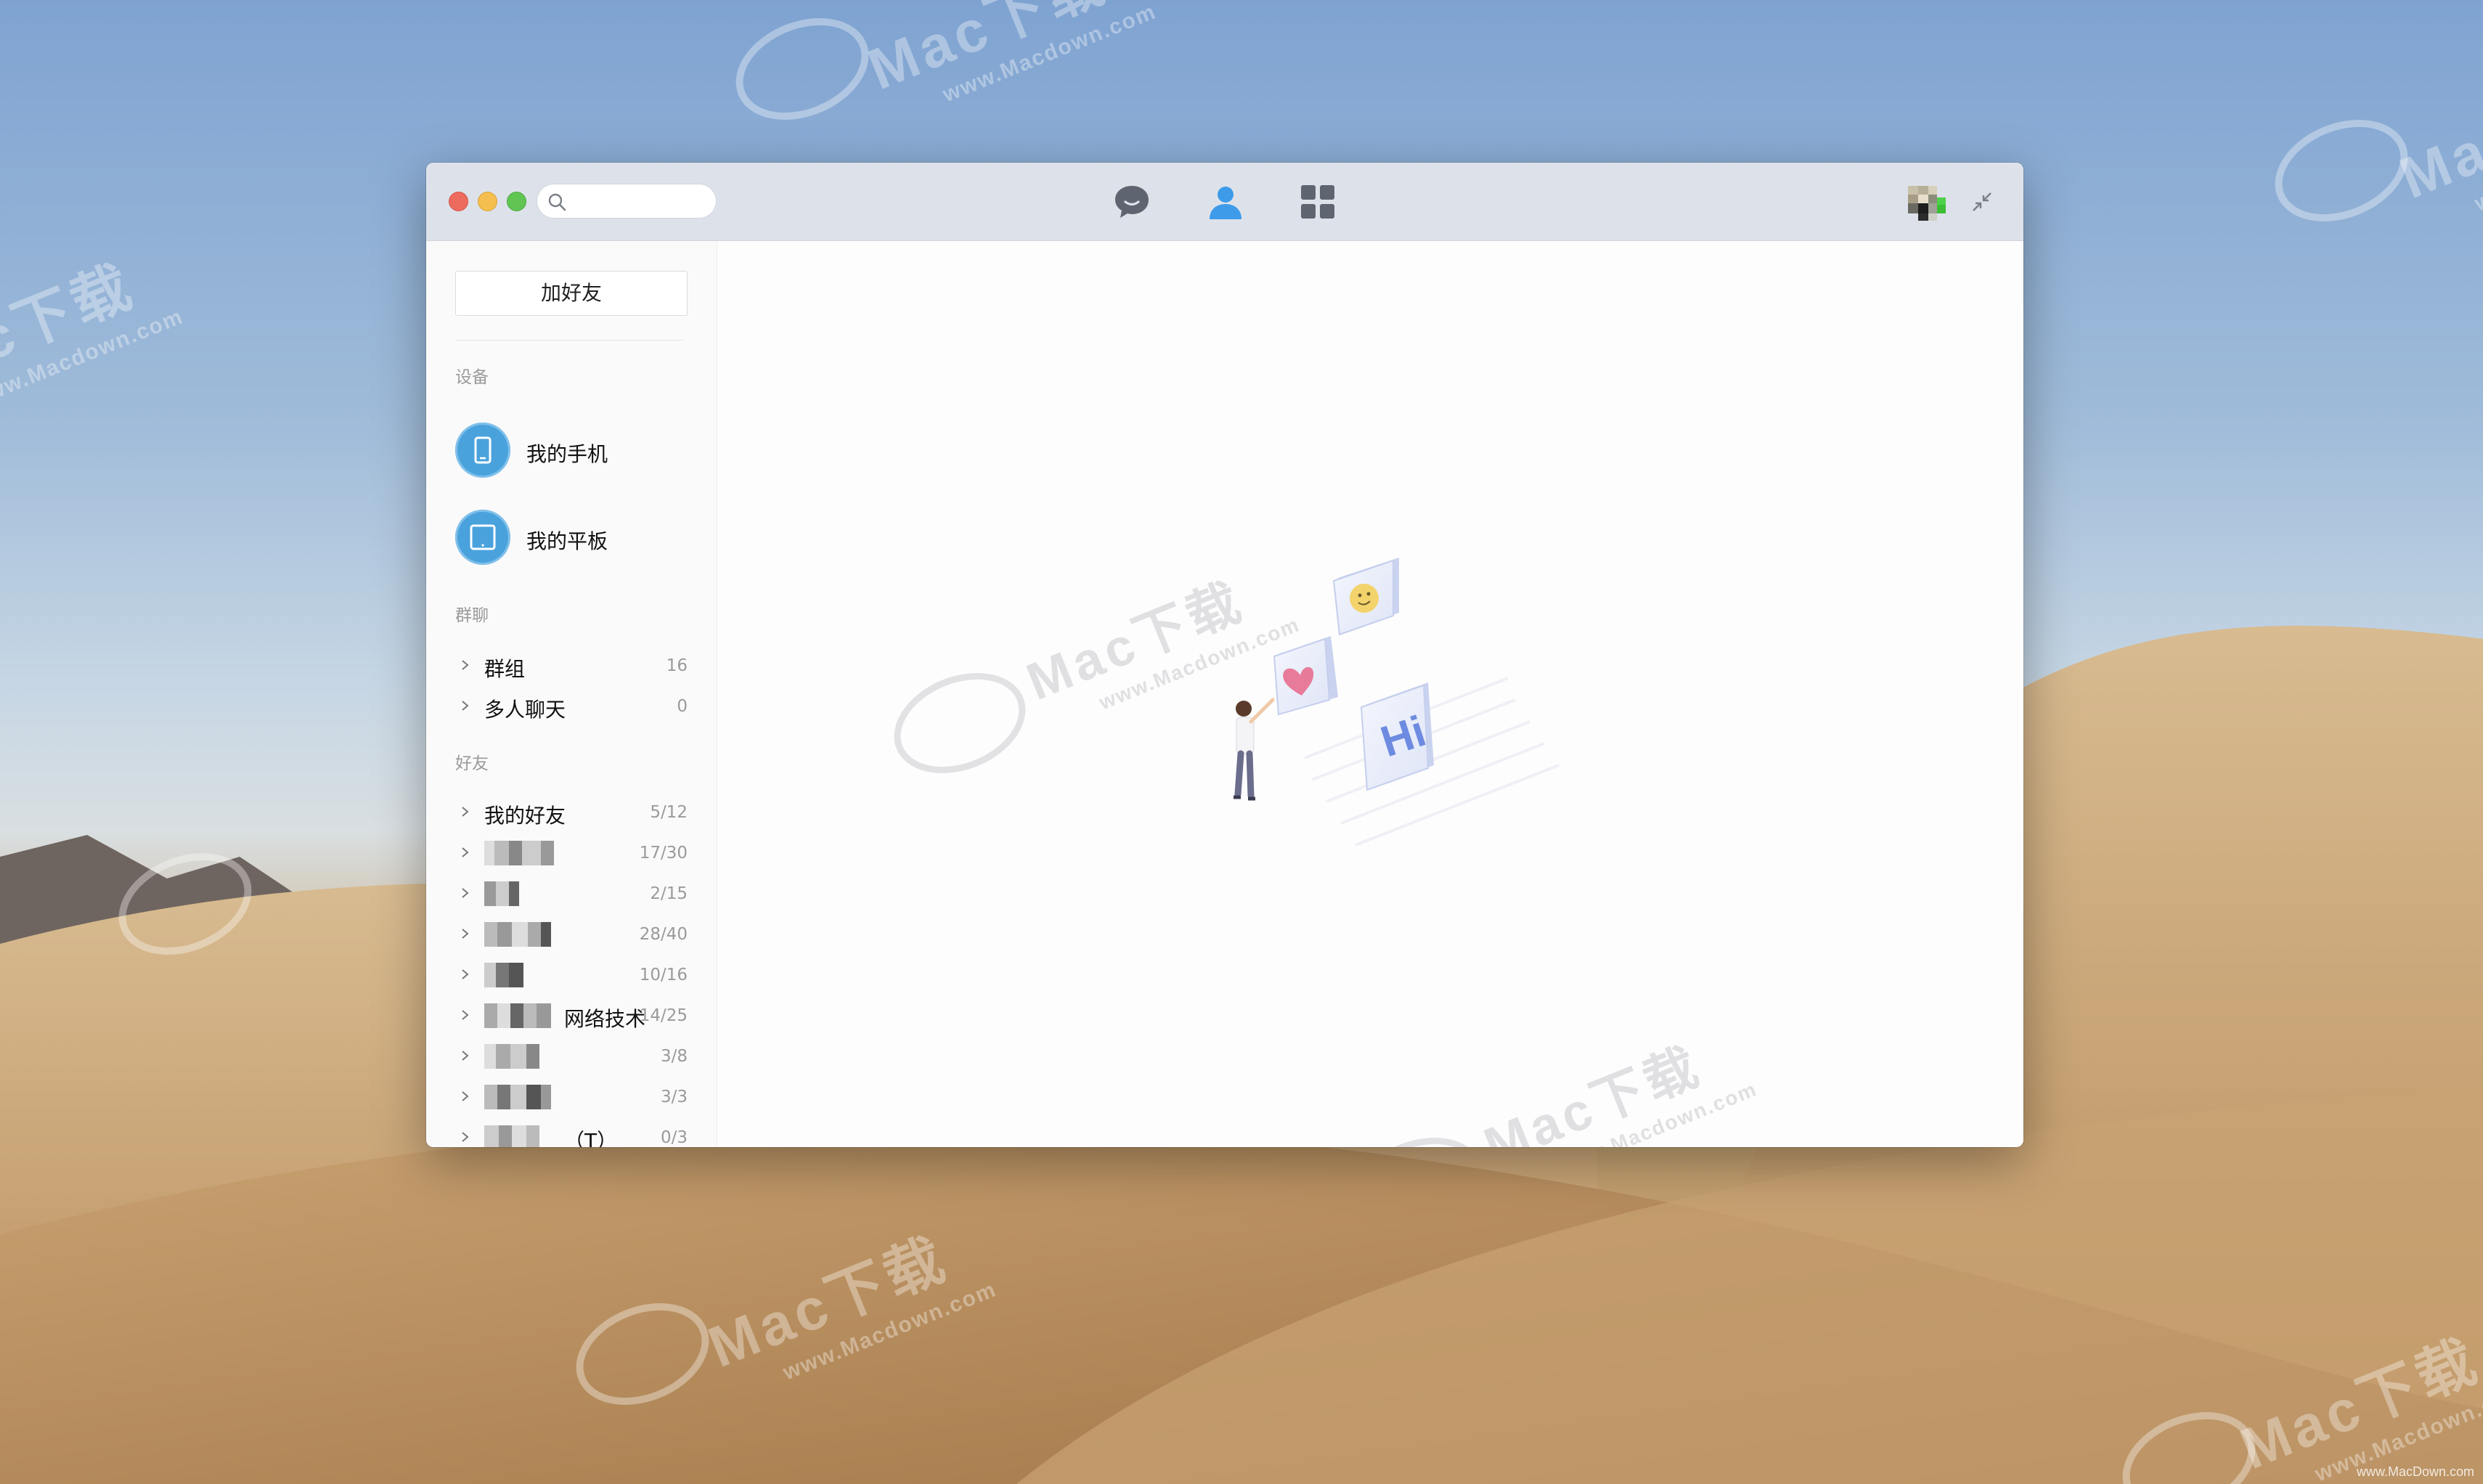 The width and height of the screenshot is (2483, 1484). Describe the element at coordinates (1132, 202) in the screenshot. I see `messages-tab-icon` at that location.